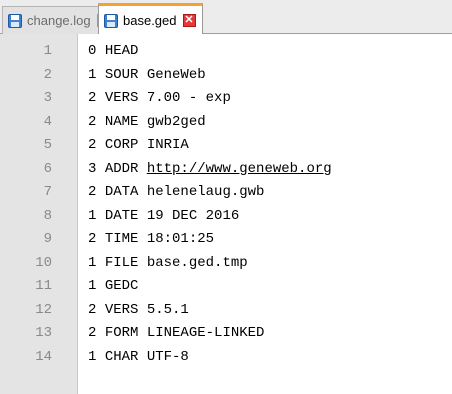  What do you see at coordinates (176, 74) in the screenshot?
I see `gedcom-value: GeneWeb` at bounding box center [176, 74].